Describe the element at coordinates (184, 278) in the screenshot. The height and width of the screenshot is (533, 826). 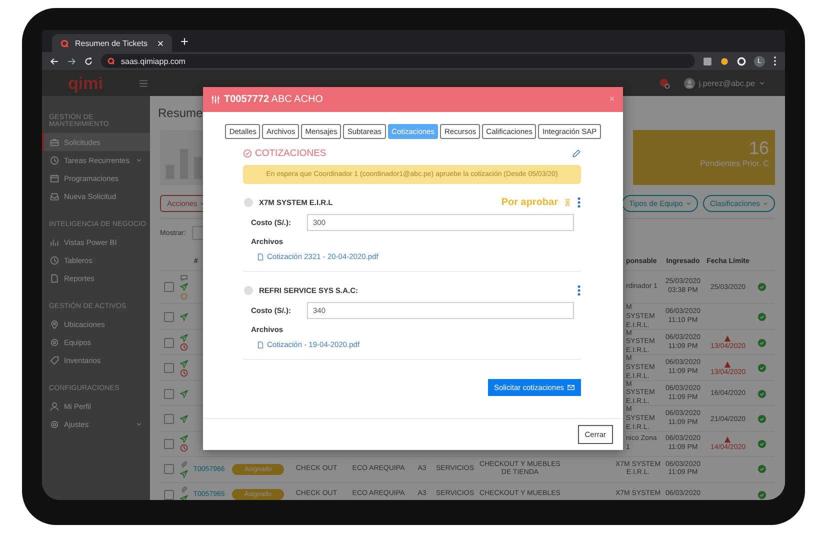
I see `speech-bubble-icon` at that location.